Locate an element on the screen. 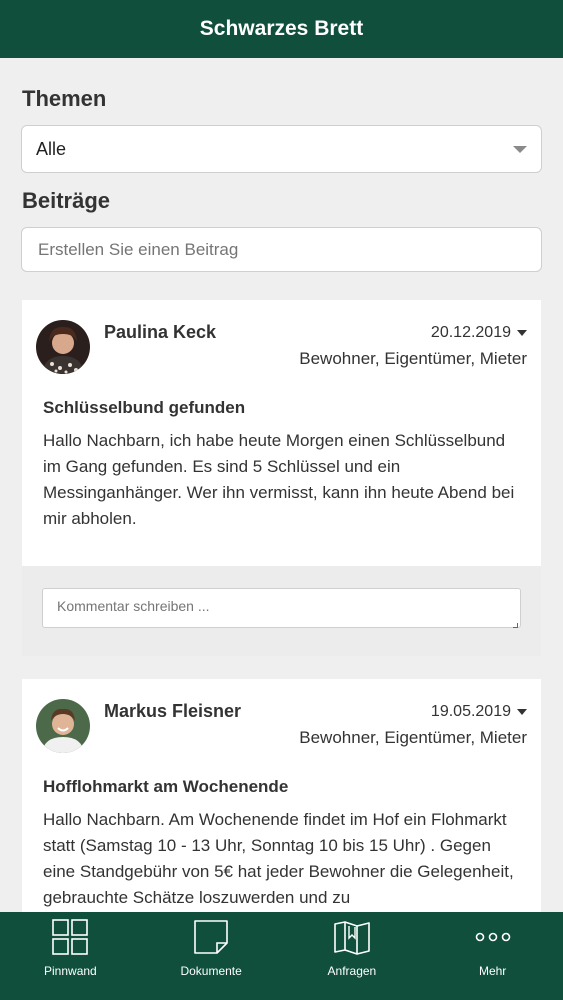 This screenshot has height=1000, width=563. themes-heading: Themen is located at coordinates (64, 98).